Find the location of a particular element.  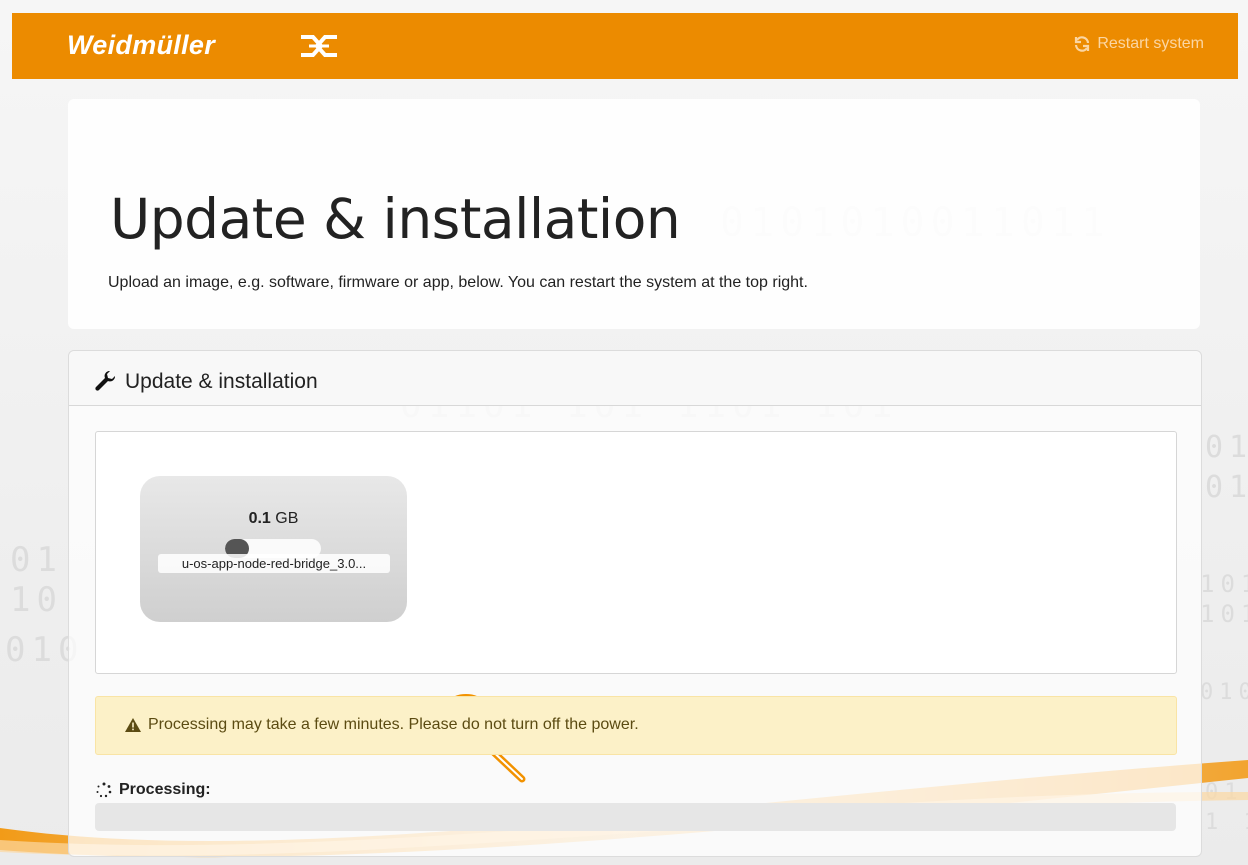

background-binary-pattern: 010 is located at coordinates (1224, 692).